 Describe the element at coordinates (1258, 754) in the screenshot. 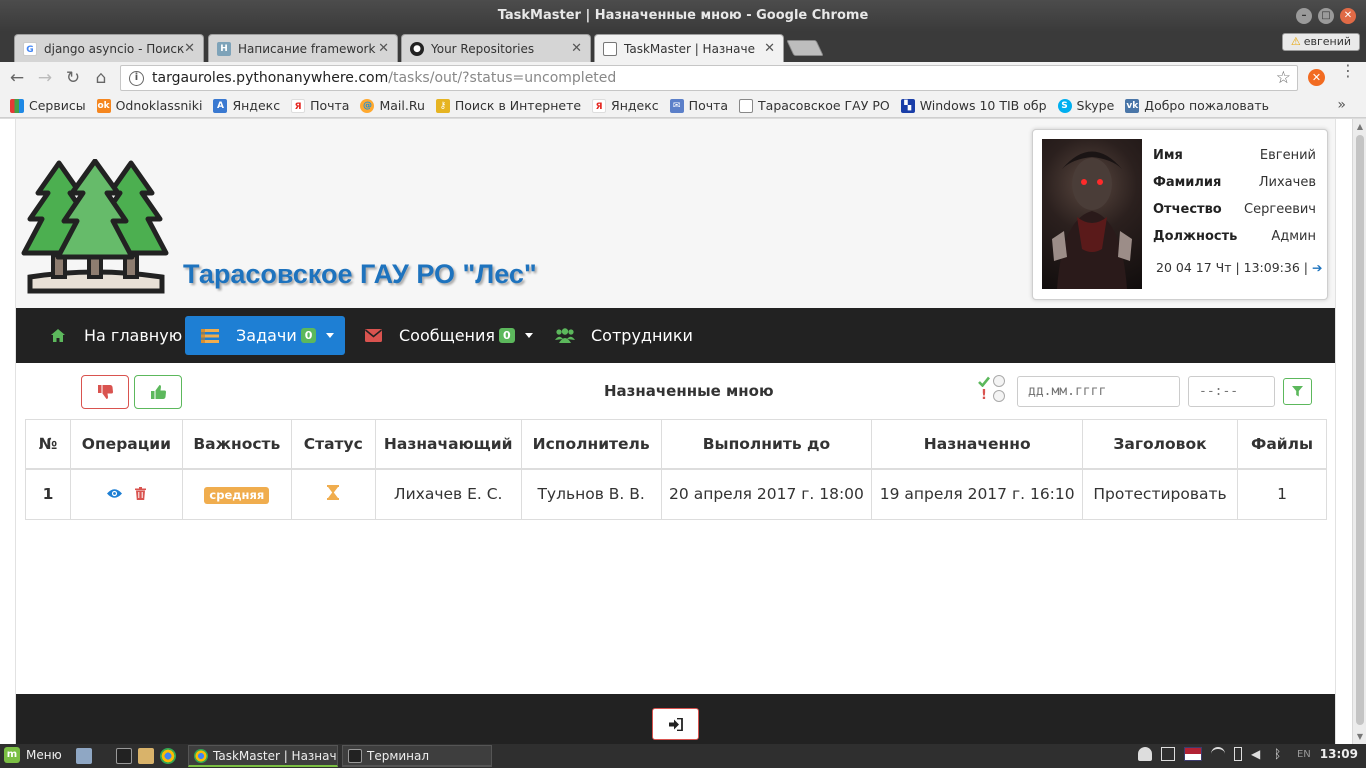

I see `volume-icon: ◀` at that location.